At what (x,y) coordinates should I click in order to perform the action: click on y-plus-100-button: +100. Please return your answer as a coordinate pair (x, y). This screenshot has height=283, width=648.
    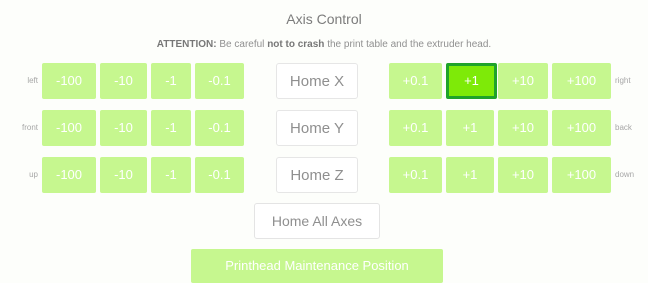
    Looking at the image, I should click on (581, 128).